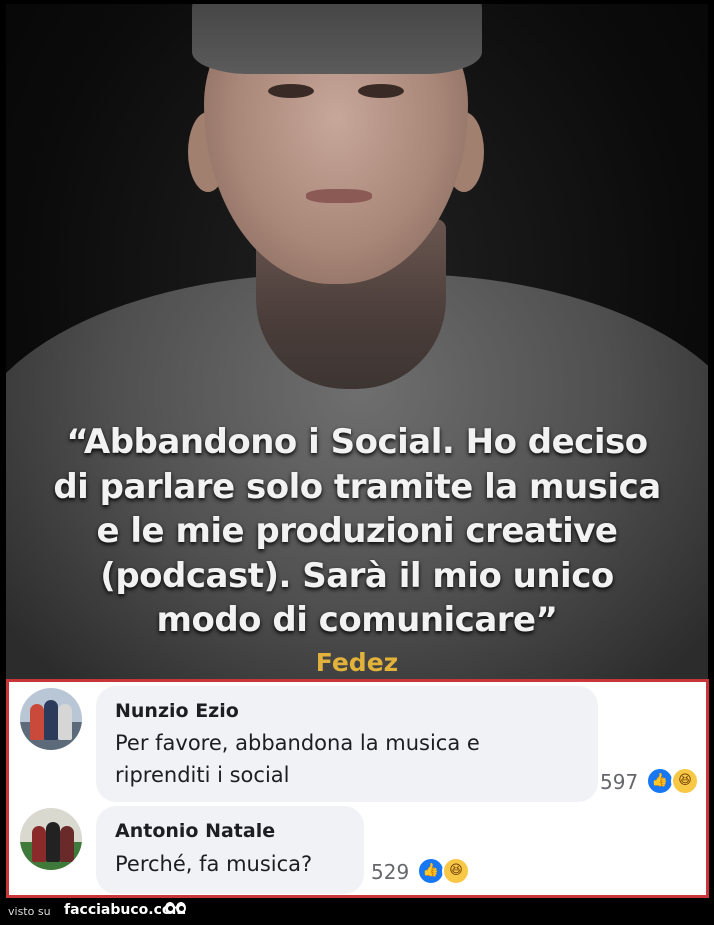  I want to click on reaction-count: 529, so click(390, 872).